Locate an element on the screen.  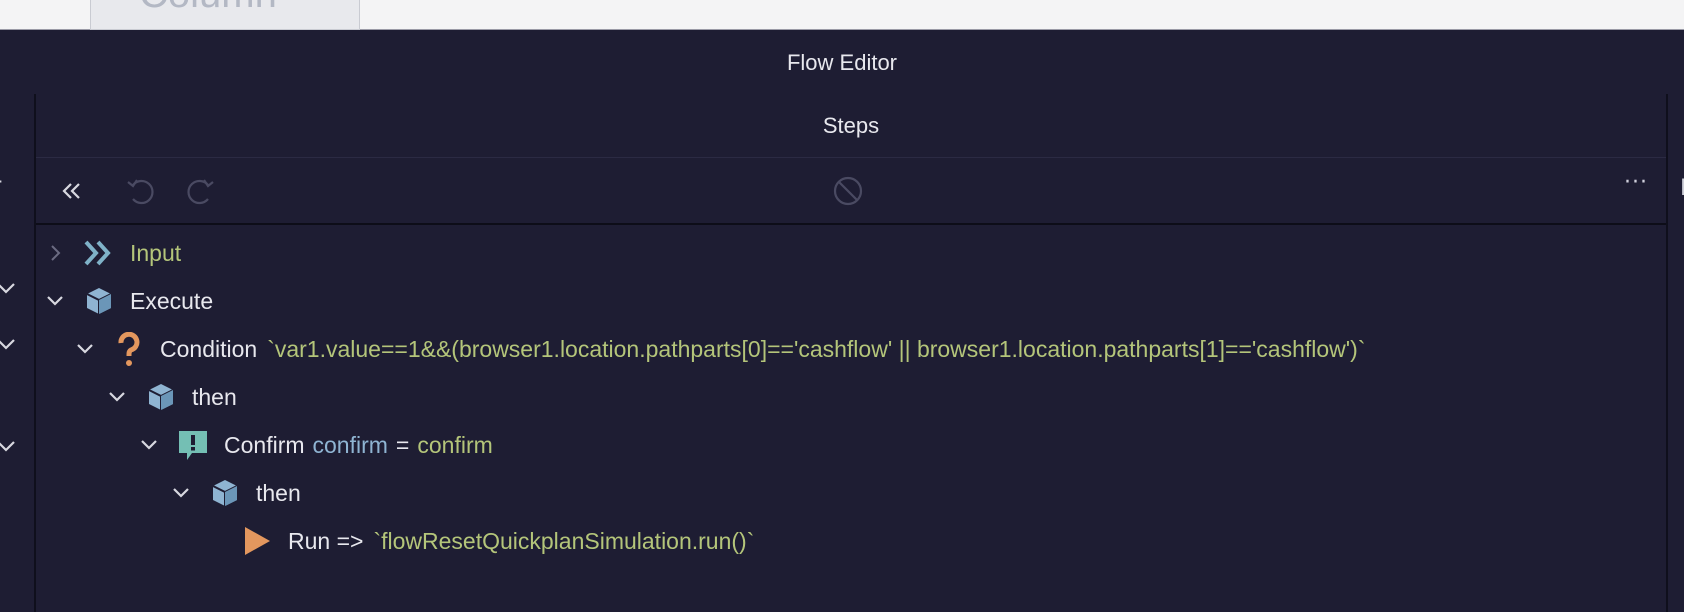
chevron-right-icon is located at coordinates (55, 253).